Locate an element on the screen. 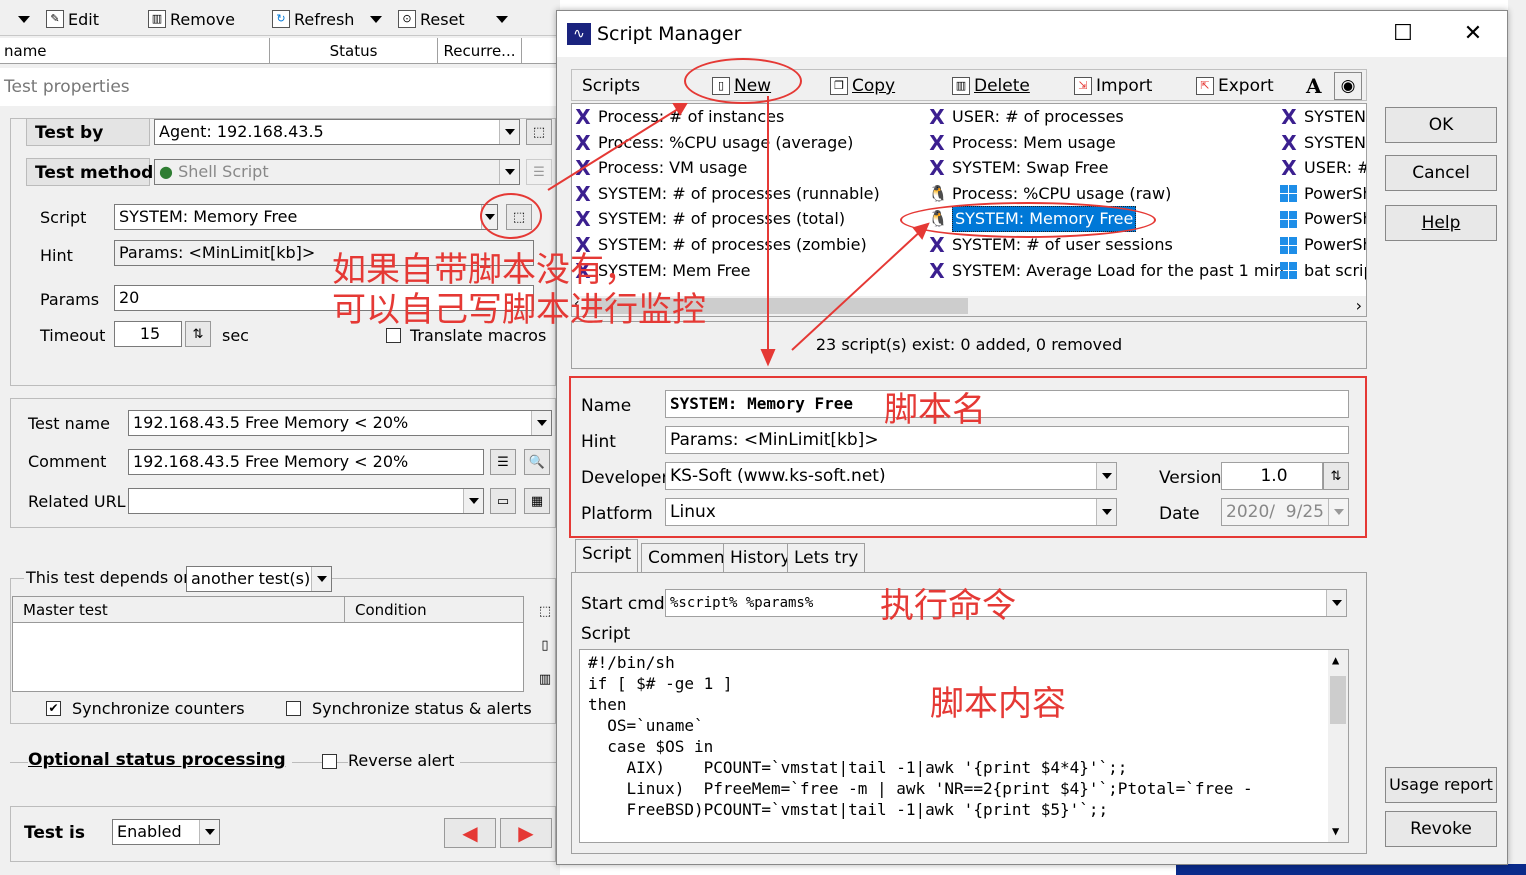 This screenshot has width=1526, height=875. annotation-arrows is located at coordinates (738, 231).